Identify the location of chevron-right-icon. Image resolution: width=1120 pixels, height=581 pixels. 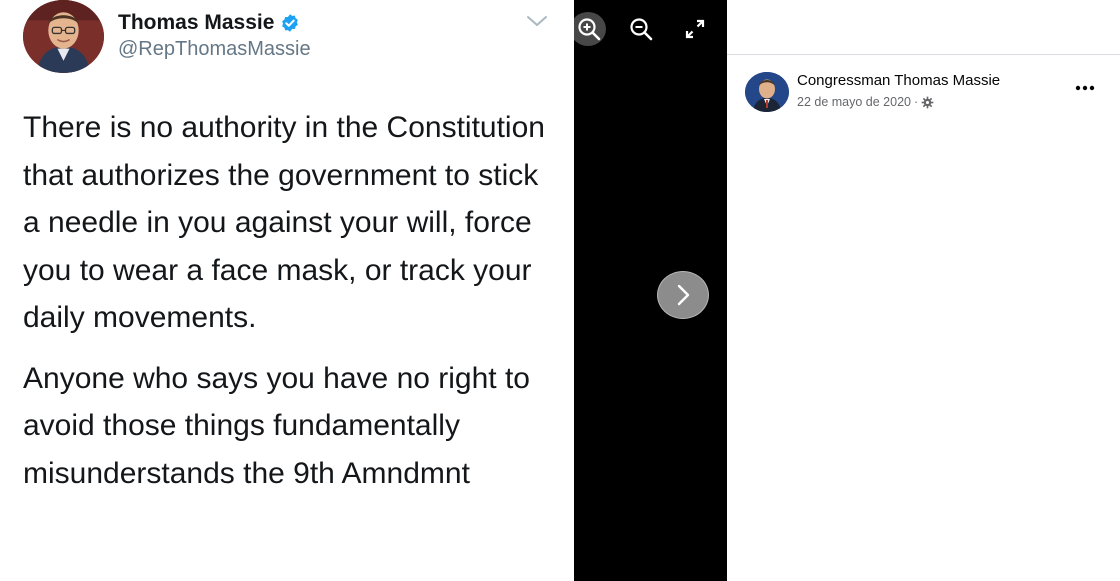
(683, 295).